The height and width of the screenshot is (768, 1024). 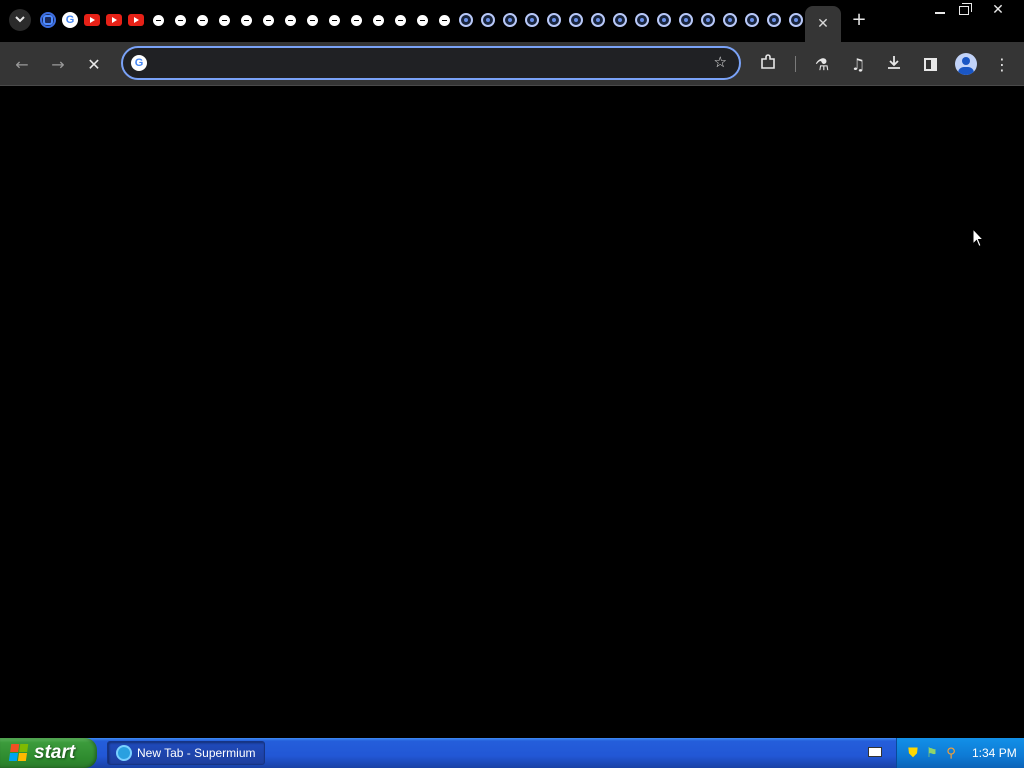 I want to click on taskbar-item-label: New Tab - Supermium, so click(x=196, y=753).